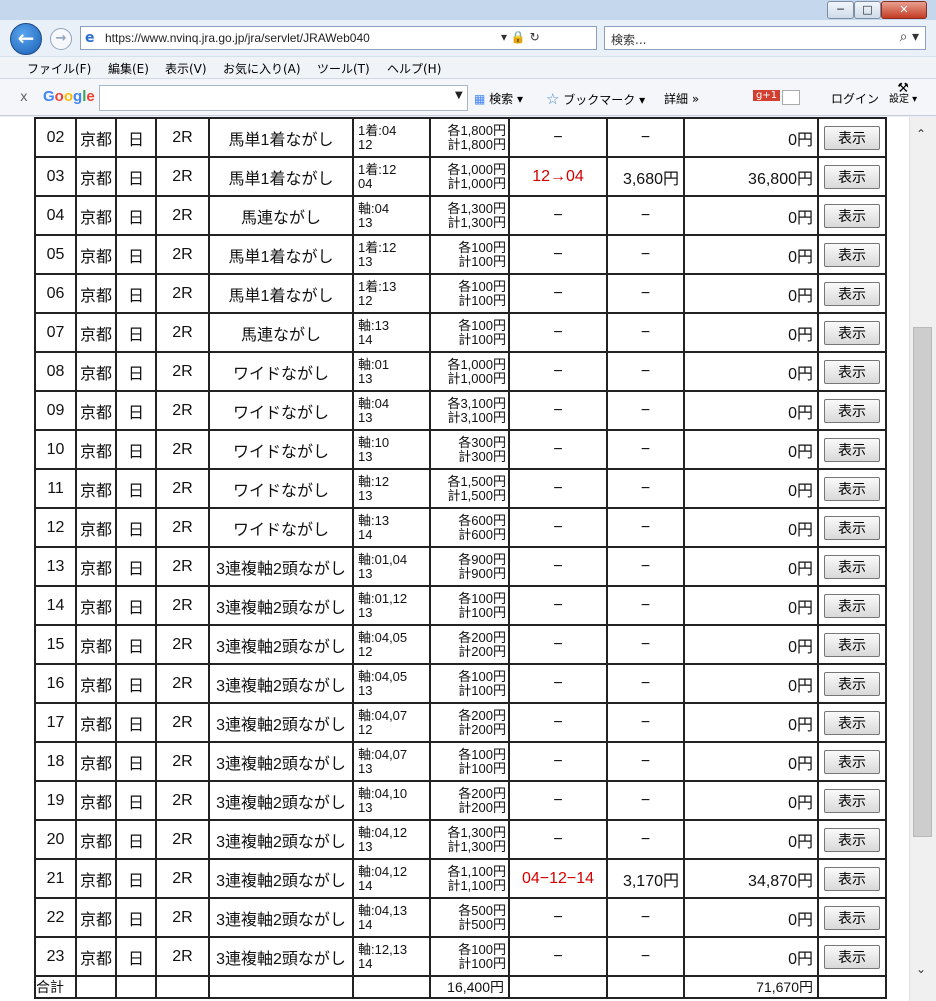 The height and width of the screenshot is (1001, 936). I want to click on scroll-up-icon: ⌃, so click(921, 134).